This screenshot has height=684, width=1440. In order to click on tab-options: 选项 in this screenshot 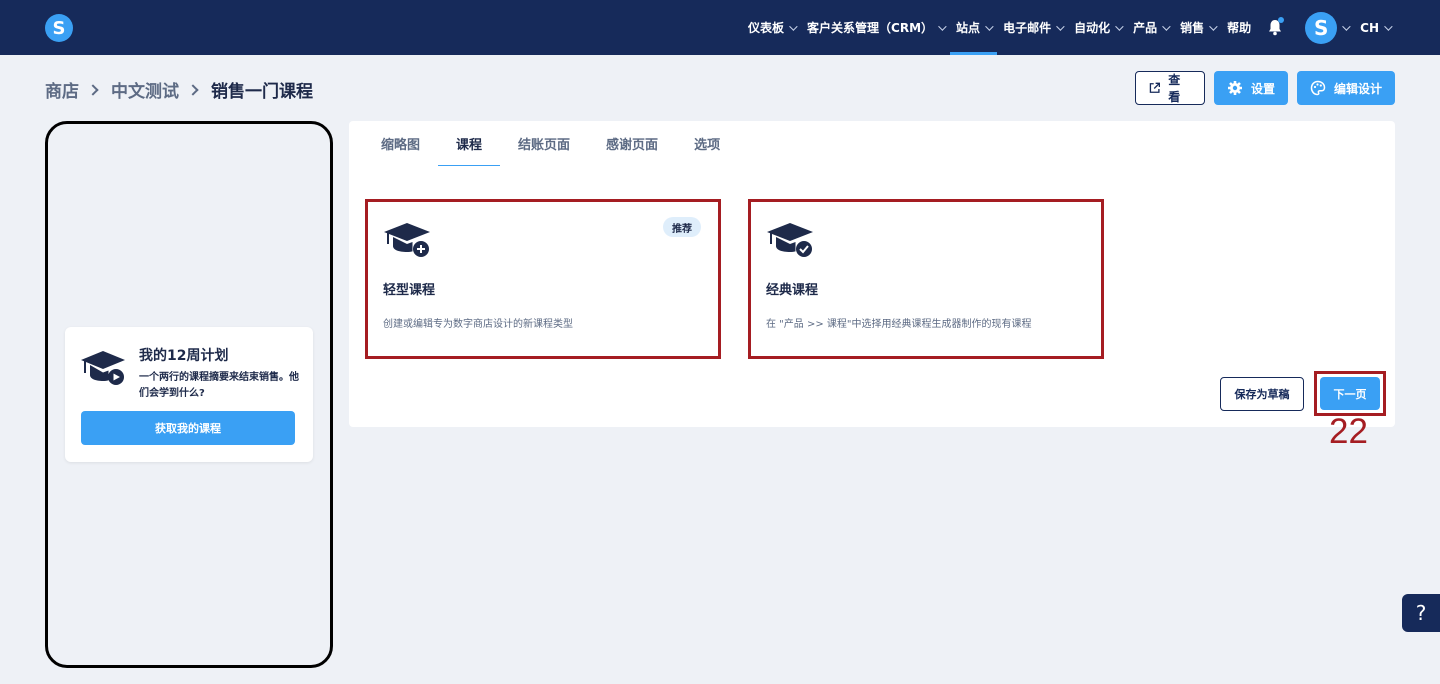, I will do `click(707, 143)`.